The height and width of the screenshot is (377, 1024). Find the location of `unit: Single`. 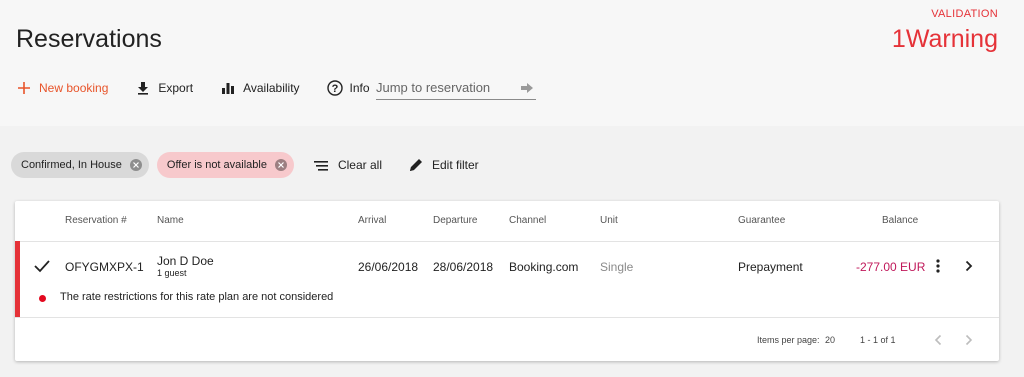

unit: Single is located at coordinates (617, 267).